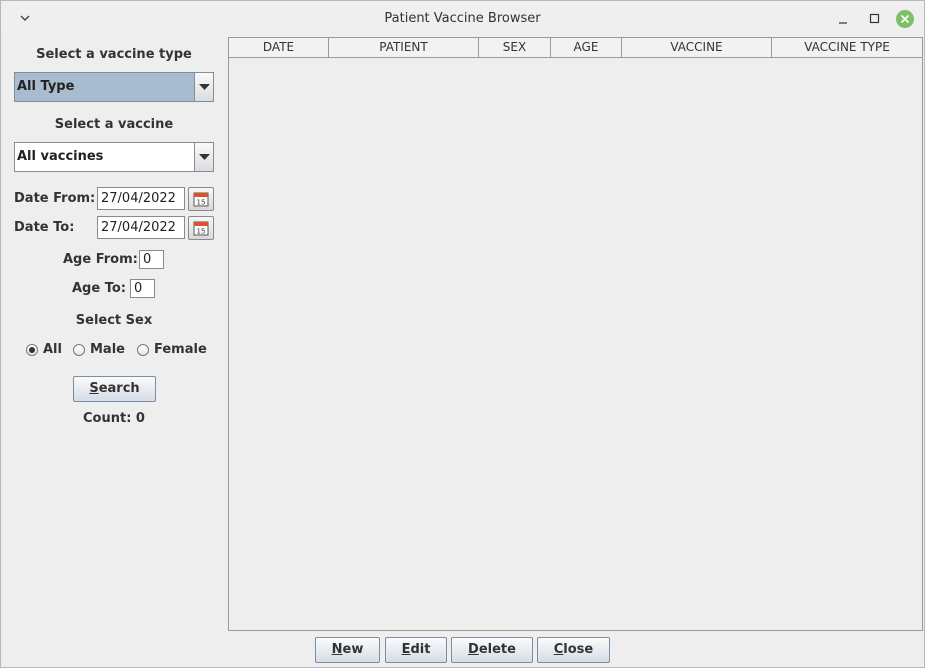 The height and width of the screenshot is (668, 925). Describe the element at coordinates (100, 259) in the screenshot. I see `age-from-label: Age From:` at that location.